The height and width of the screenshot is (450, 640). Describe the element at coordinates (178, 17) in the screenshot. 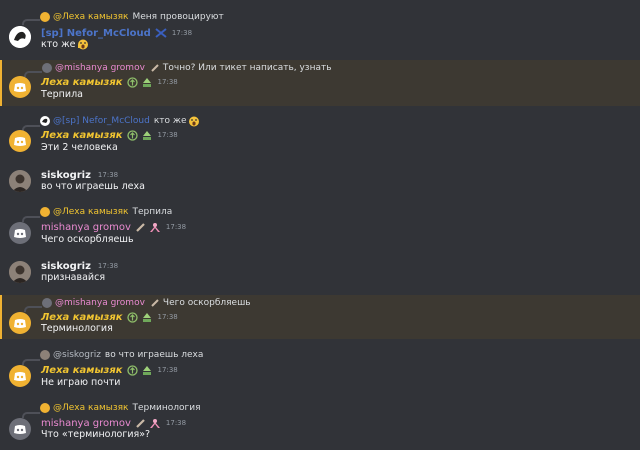

I see `reply-text: Меня провоцируют` at that location.